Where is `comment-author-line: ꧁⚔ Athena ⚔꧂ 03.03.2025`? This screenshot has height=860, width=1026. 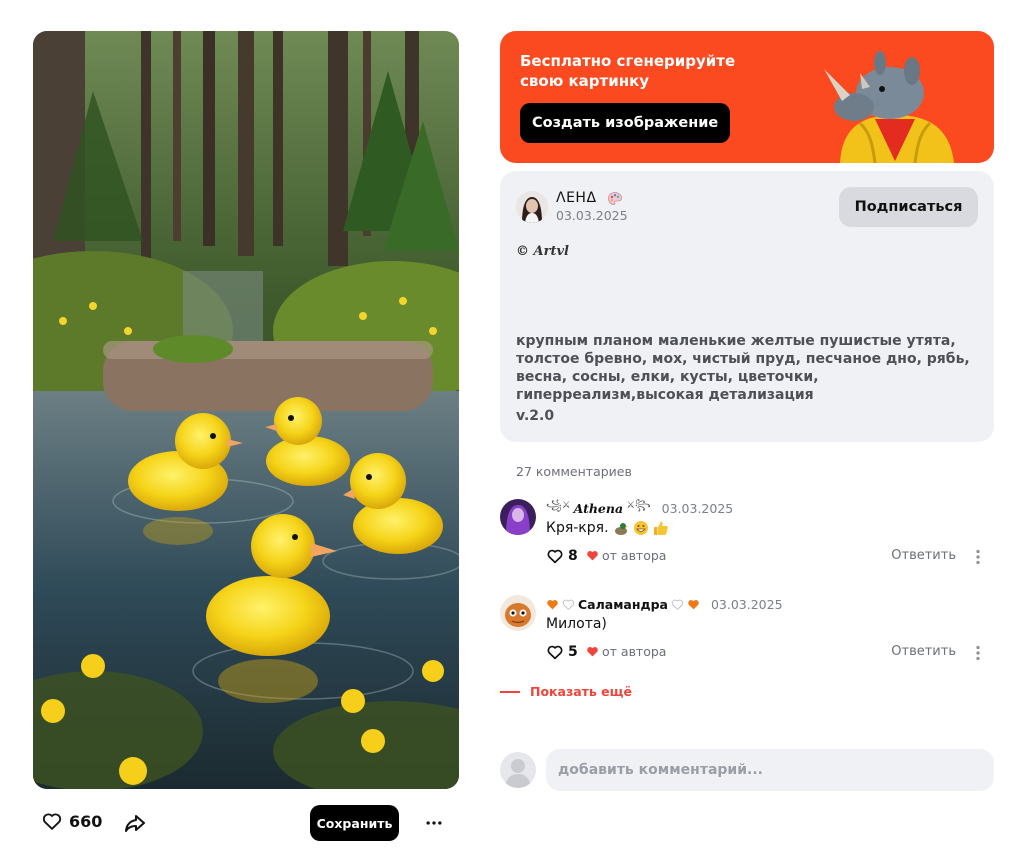
comment-author-line: ꧁⚔ Athena ⚔꧂ 03.03.2025 is located at coordinates (639, 508).